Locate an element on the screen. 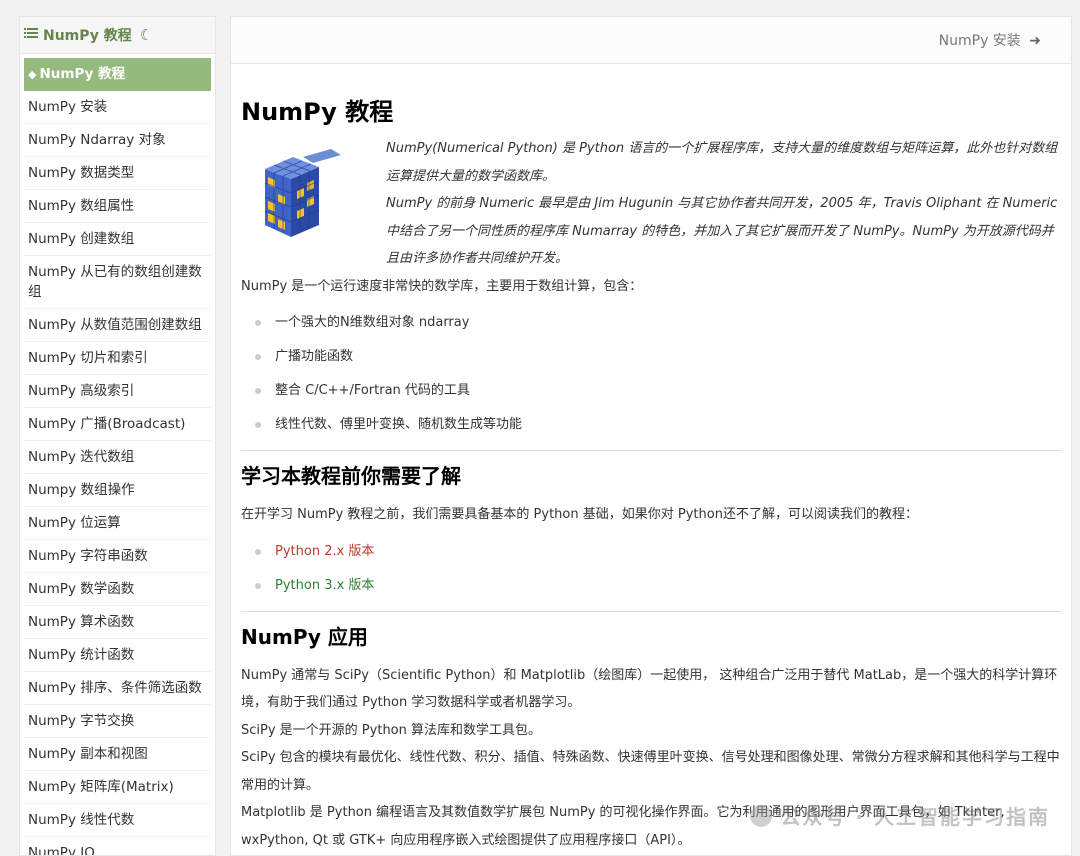 The height and width of the screenshot is (856, 1080). sidebar-item: NumPy 从数值范围创建数组 is located at coordinates (117, 325).